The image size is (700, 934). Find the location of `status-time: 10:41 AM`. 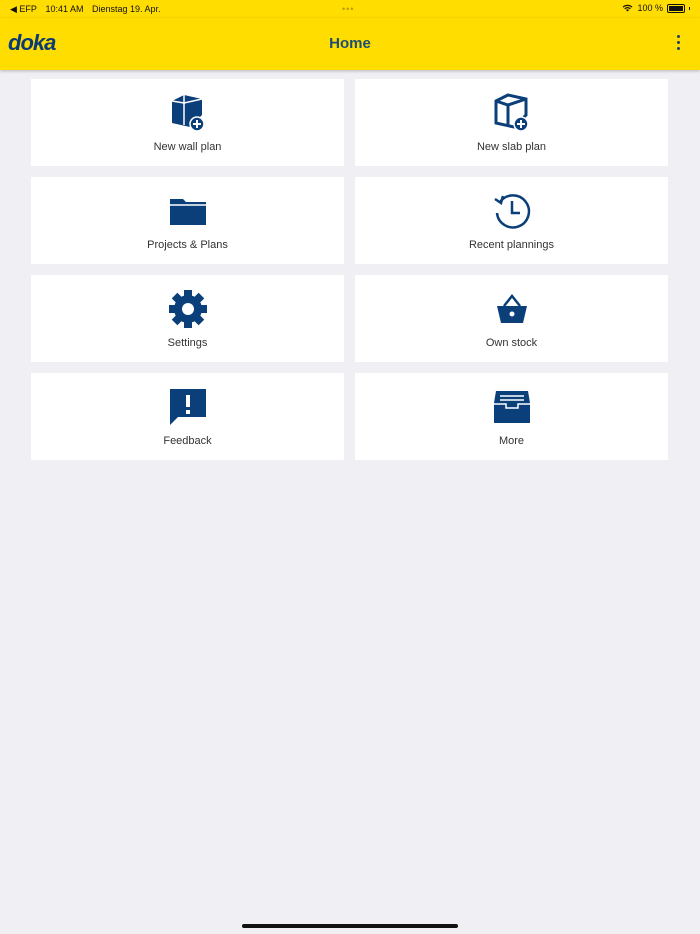

status-time: 10:41 AM is located at coordinates (64, 9).